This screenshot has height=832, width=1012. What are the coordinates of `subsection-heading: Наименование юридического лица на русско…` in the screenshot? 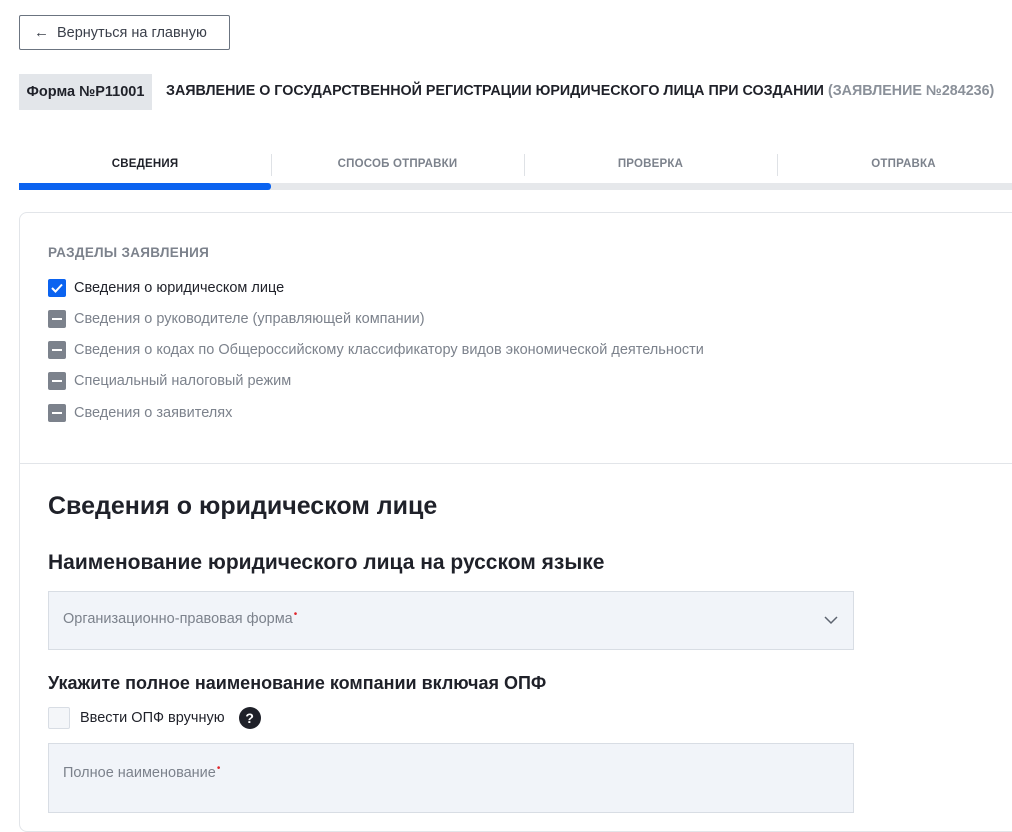 It's located at (326, 562).